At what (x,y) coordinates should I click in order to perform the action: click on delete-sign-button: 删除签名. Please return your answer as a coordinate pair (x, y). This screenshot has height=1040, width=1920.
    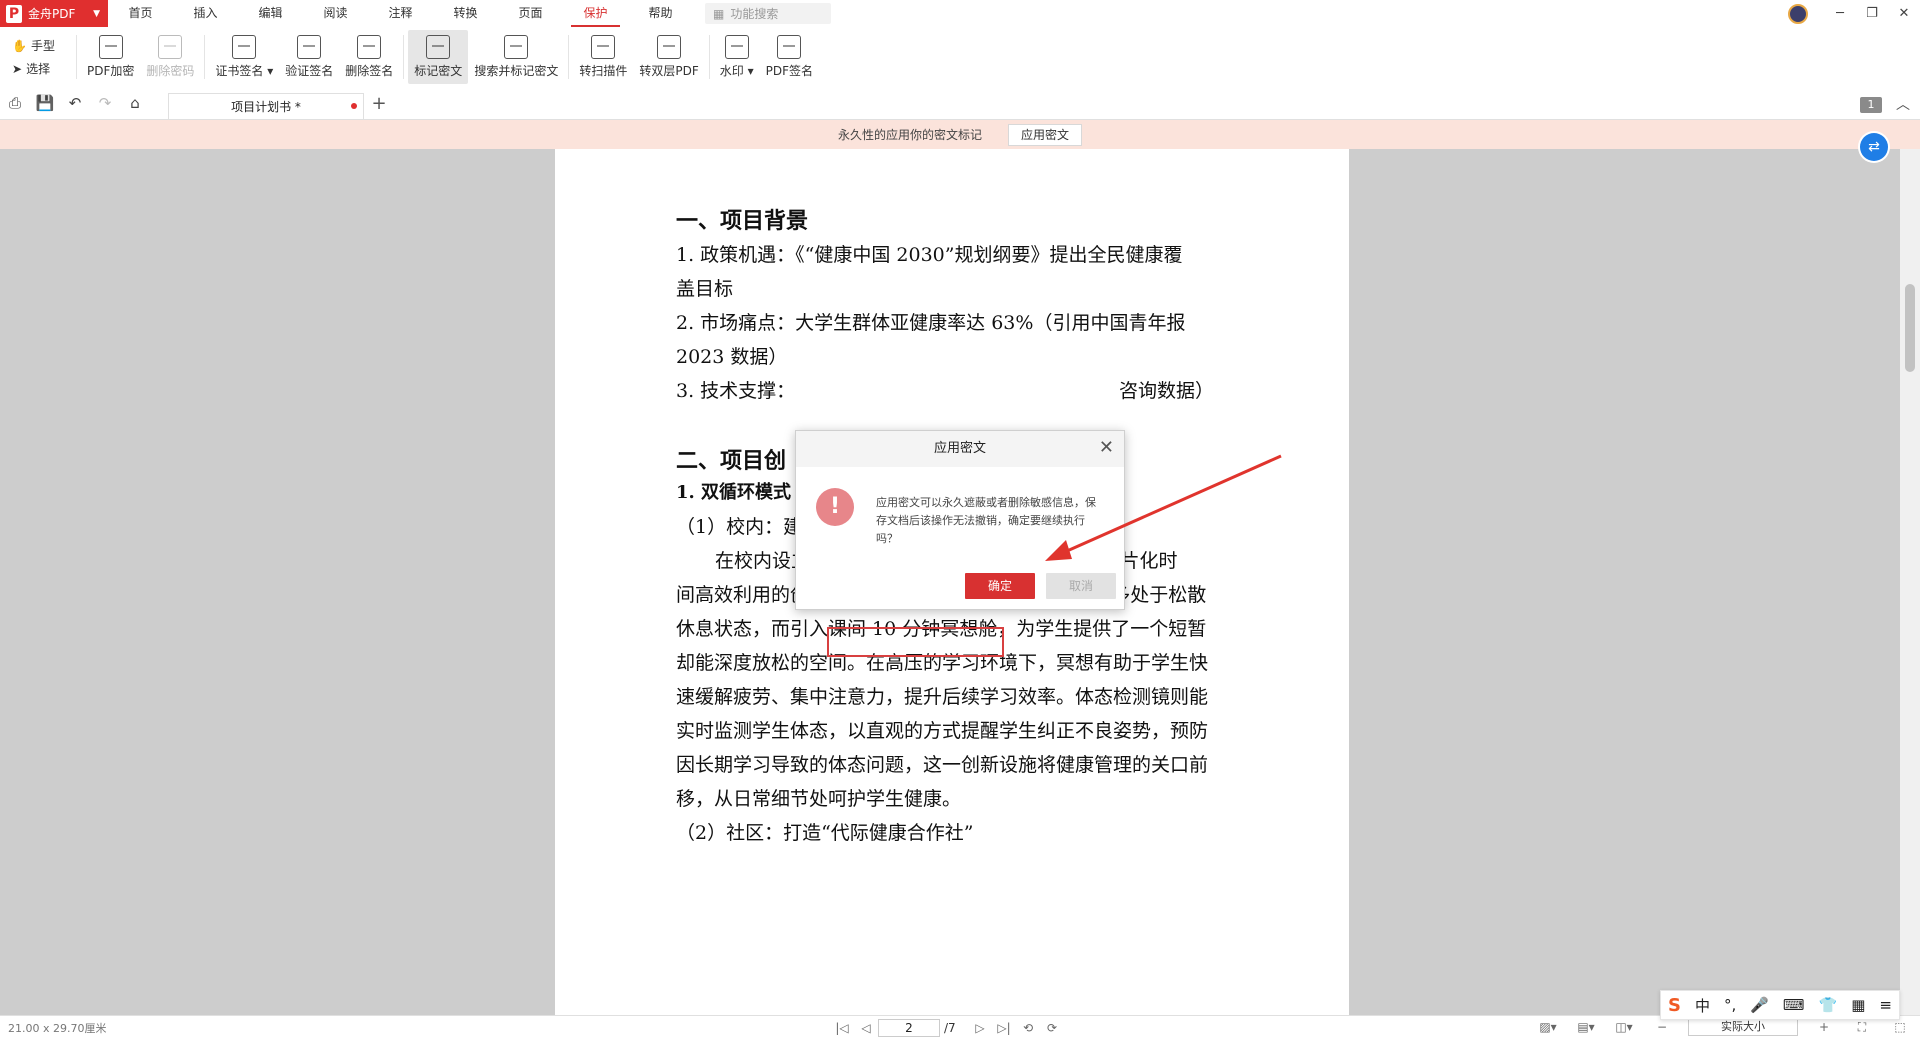
    Looking at the image, I should click on (369, 57).